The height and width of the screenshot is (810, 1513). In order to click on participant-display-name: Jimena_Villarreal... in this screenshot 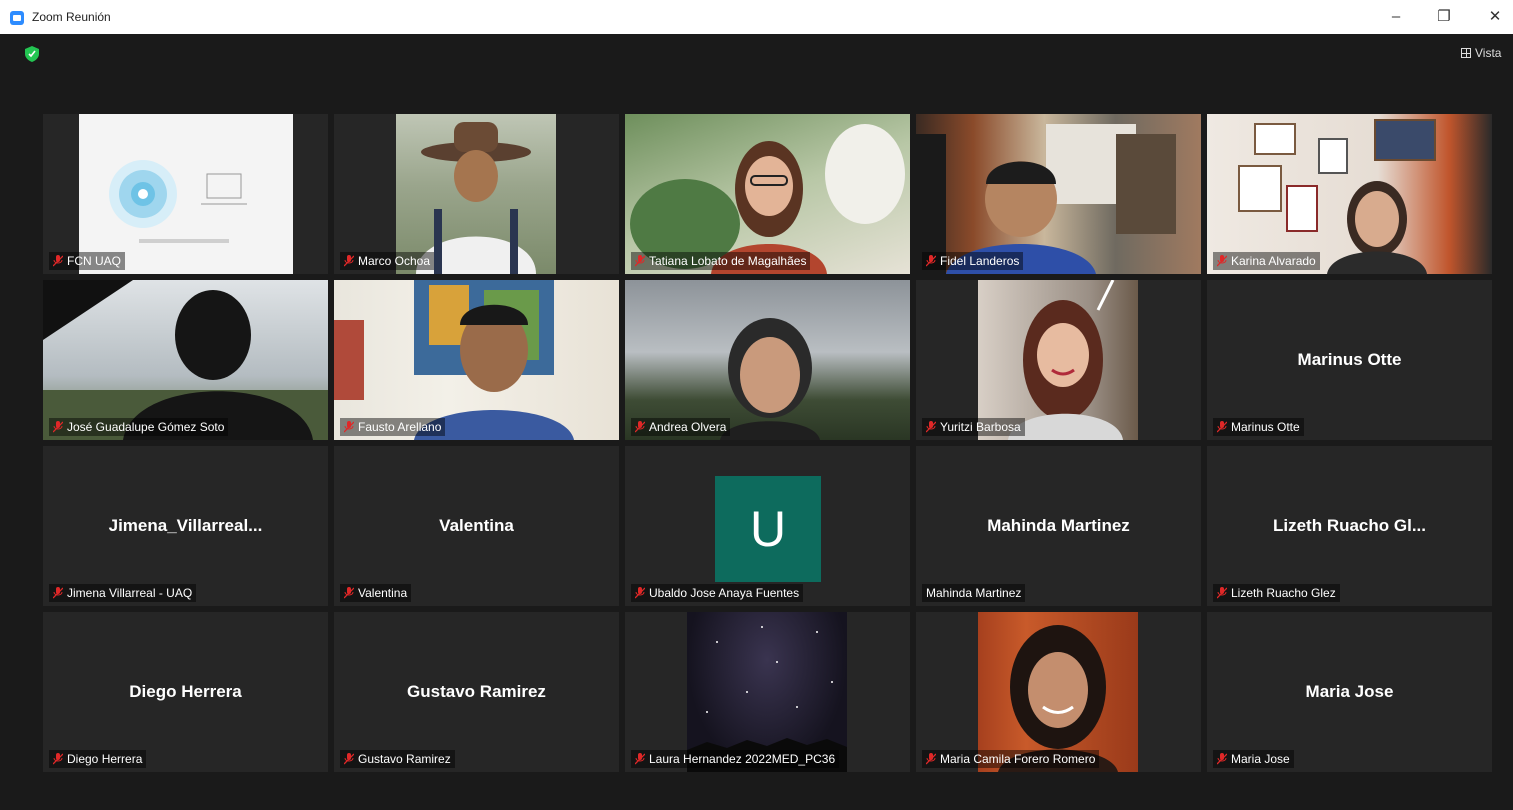, I will do `click(185, 525)`.